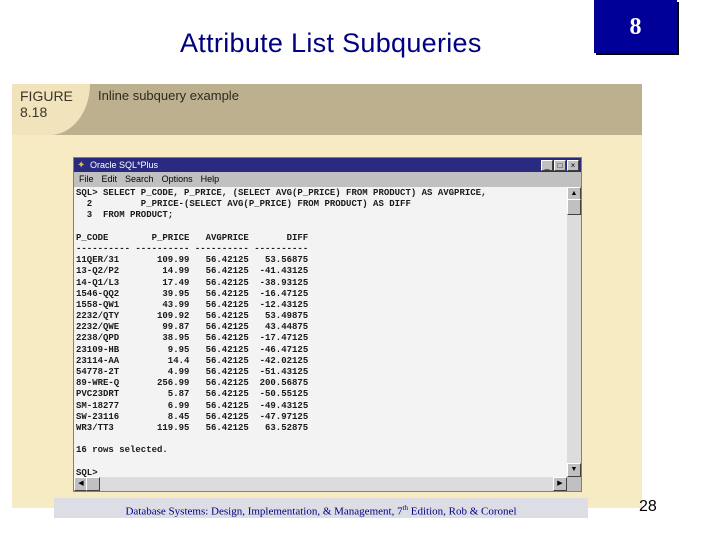  I want to click on cell: -16.47125, so click(284, 293).